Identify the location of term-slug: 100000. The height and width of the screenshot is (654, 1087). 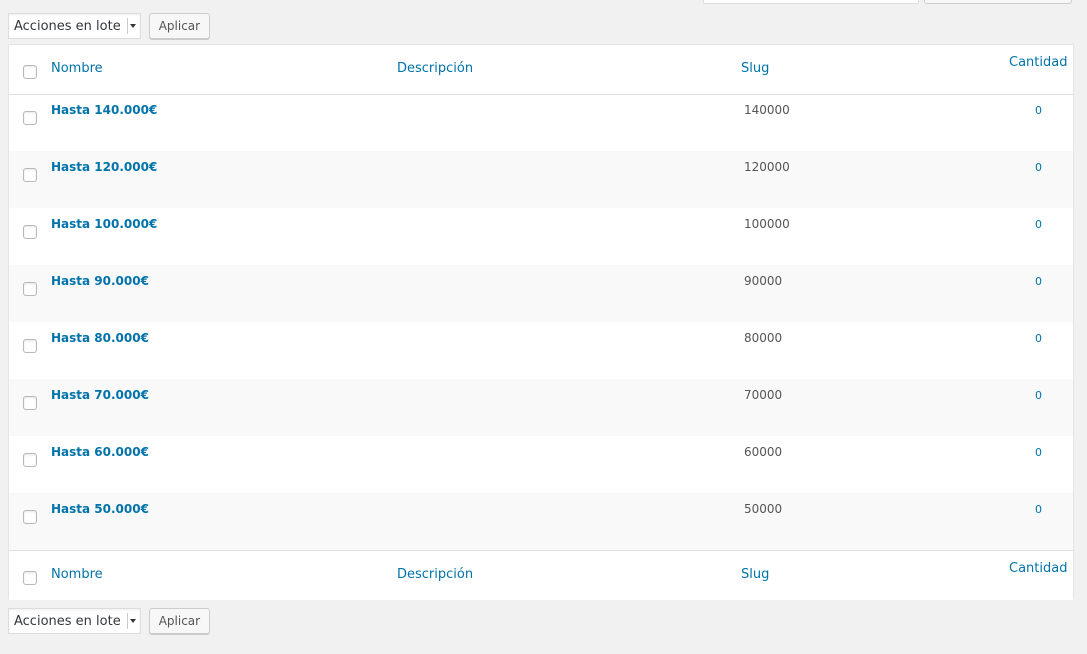
(767, 224).